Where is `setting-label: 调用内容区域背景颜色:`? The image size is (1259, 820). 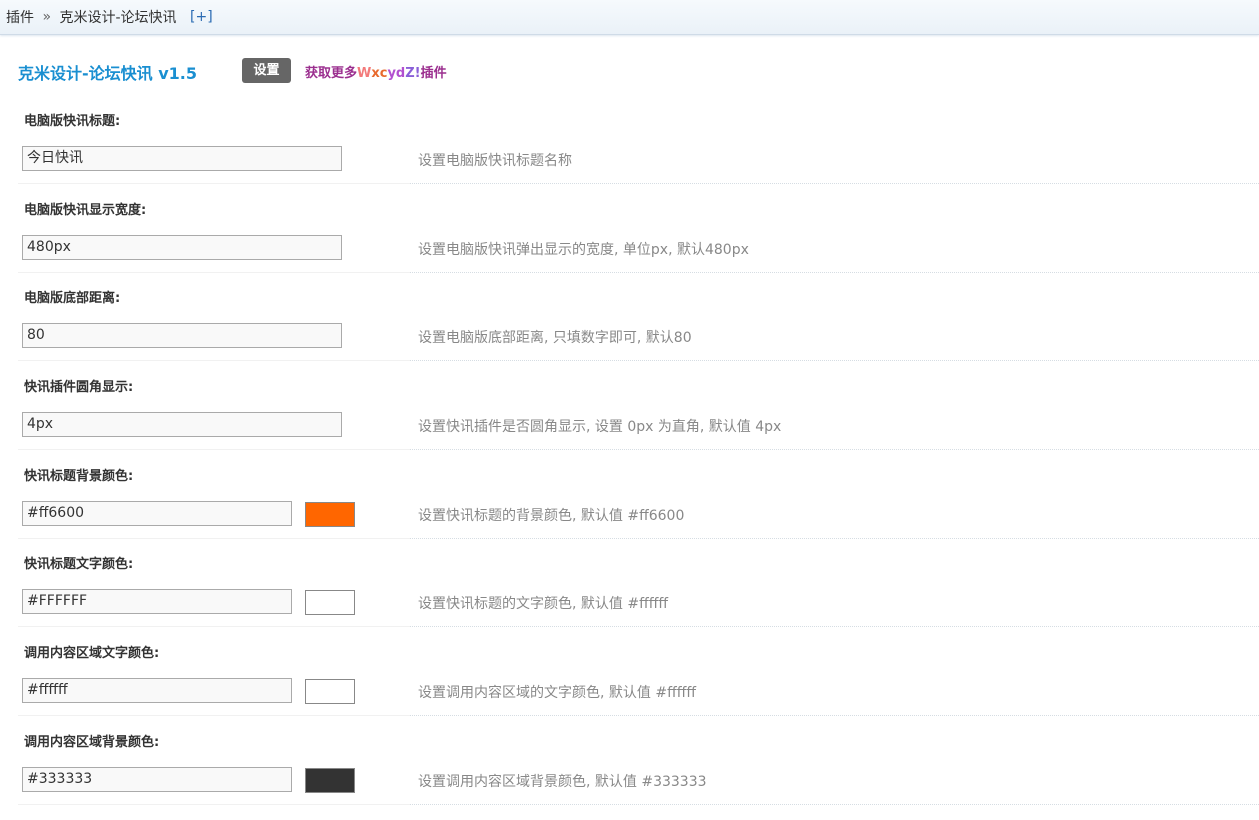 setting-label: 调用内容区域背景颜色: is located at coordinates (92, 742).